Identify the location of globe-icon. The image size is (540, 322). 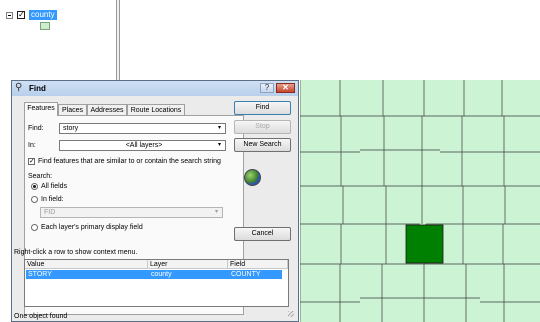
(252, 177).